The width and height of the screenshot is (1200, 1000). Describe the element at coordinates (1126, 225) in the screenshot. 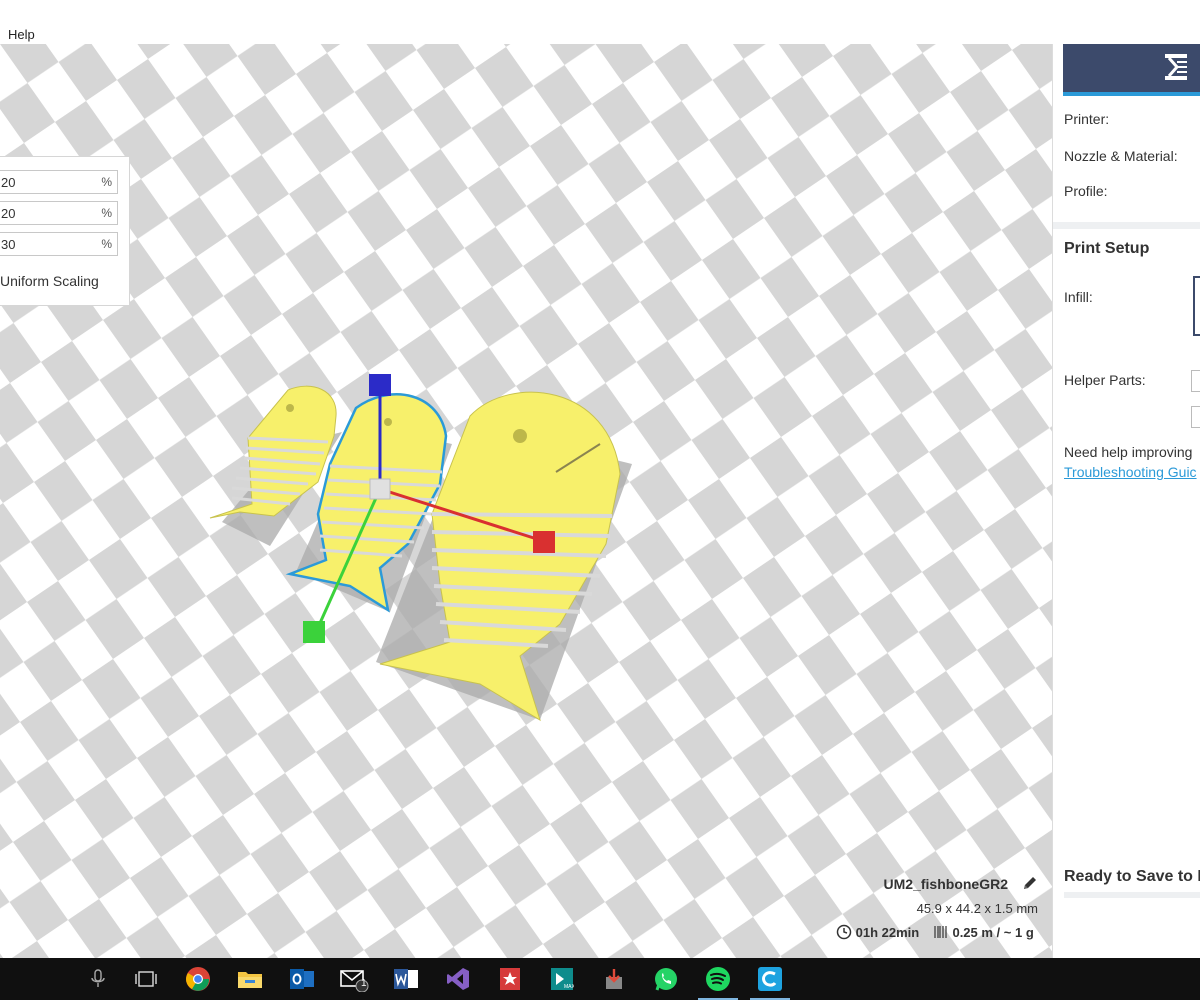

I see `section-divider` at that location.